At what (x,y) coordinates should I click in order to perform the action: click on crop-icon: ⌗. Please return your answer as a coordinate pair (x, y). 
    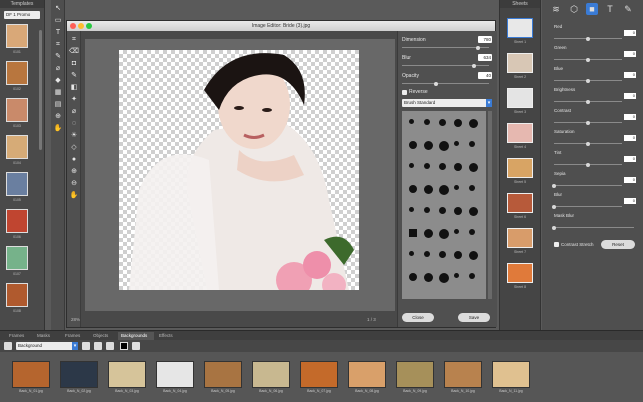
    Looking at the image, I should click on (74, 40).